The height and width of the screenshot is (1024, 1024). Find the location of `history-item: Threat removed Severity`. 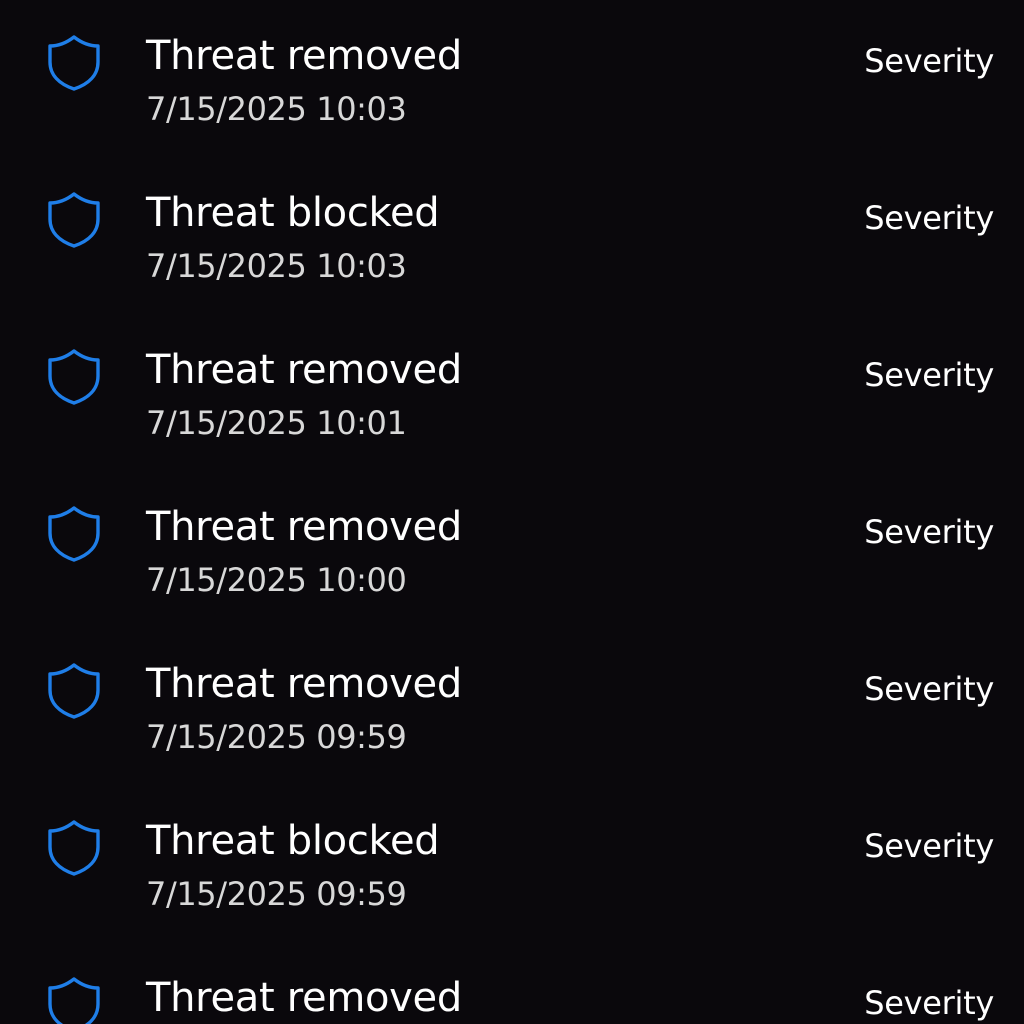

history-item: Threat removed Severity is located at coordinates (512, 983).